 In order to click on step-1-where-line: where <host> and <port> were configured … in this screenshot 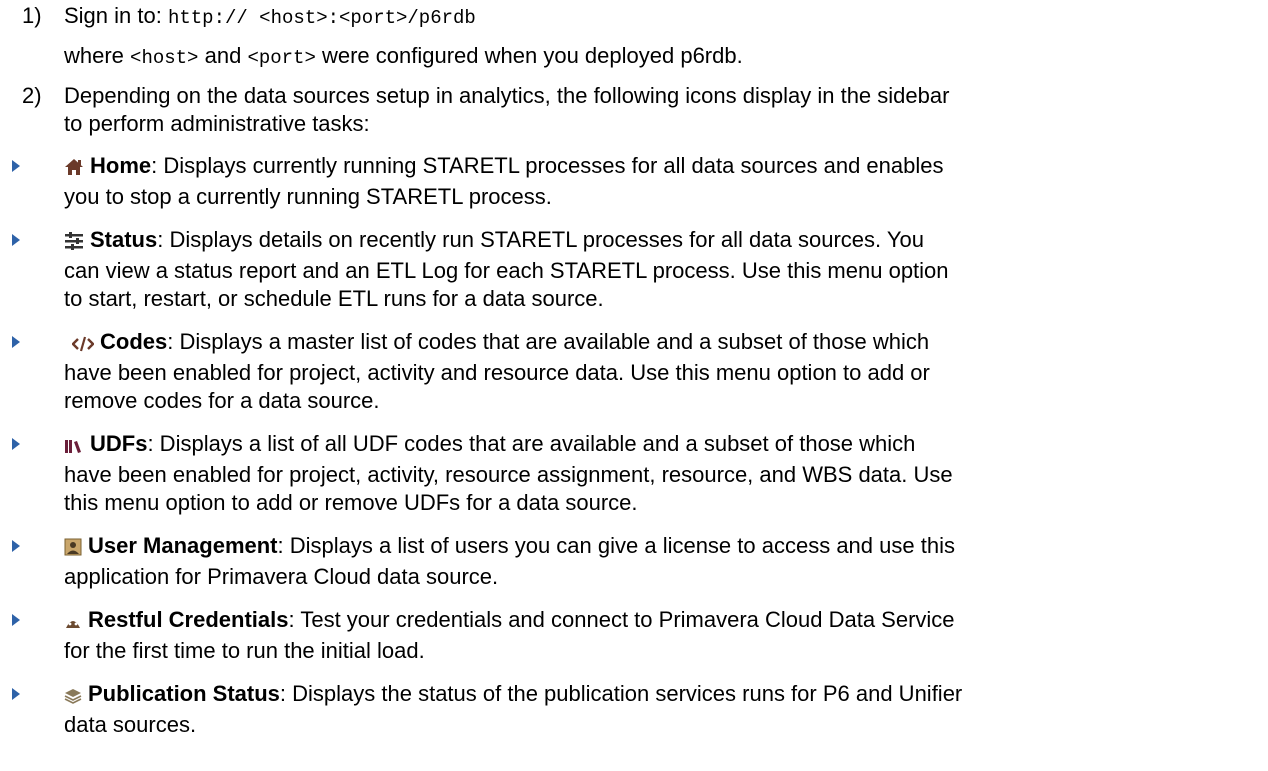, I will do `click(659, 57)`.